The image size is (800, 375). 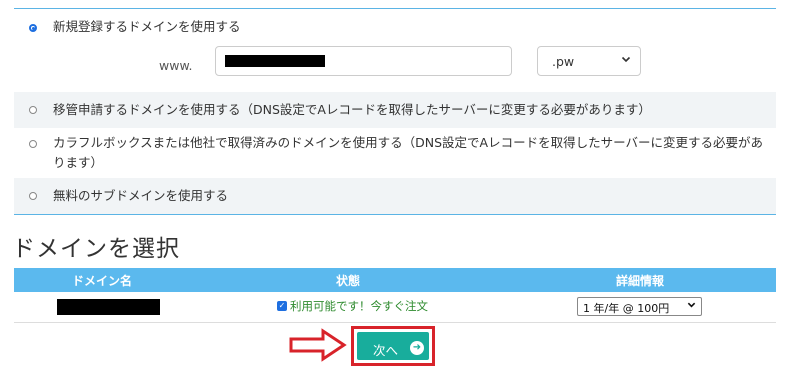 What do you see at coordinates (386, 350) in the screenshot?
I see `next-button-label: 次へ` at bounding box center [386, 350].